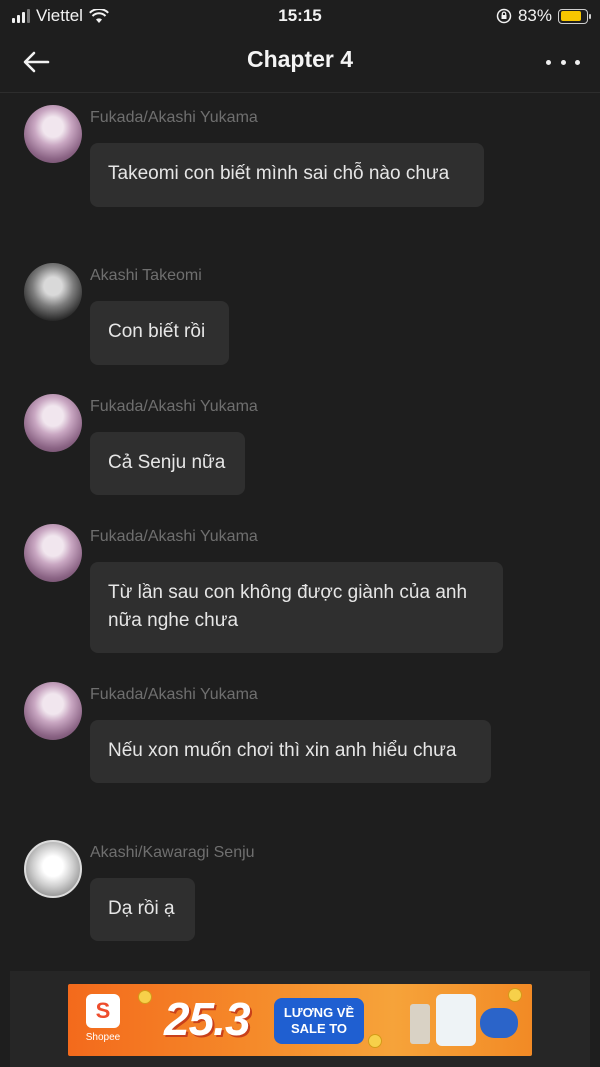 The width and height of the screenshot is (600, 1067). What do you see at coordinates (319, 1028) in the screenshot?
I see `ad-tagline-line: SALE TO` at bounding box center [319, 1028].